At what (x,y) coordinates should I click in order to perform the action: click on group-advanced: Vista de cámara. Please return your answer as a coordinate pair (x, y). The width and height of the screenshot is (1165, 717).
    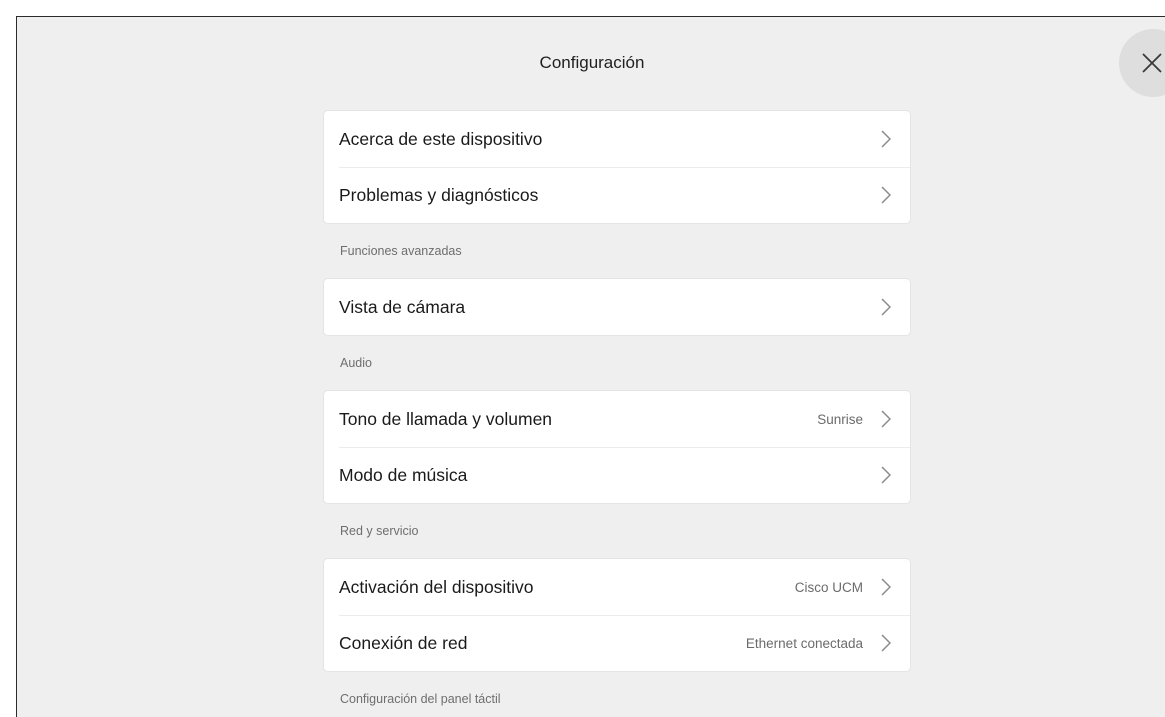
    Looking at the image, I should click on (617, 307).